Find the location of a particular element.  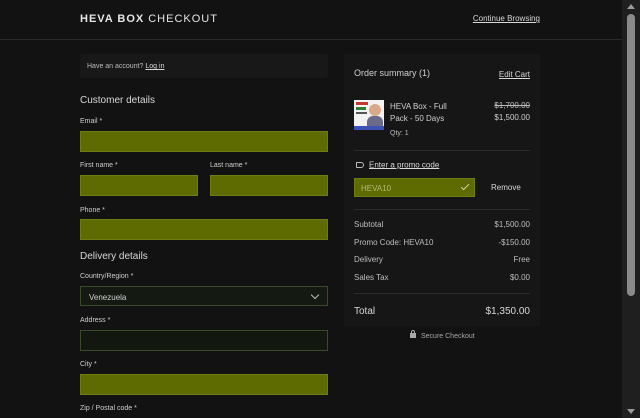

first-name-field is located at coordinates (139, 185).